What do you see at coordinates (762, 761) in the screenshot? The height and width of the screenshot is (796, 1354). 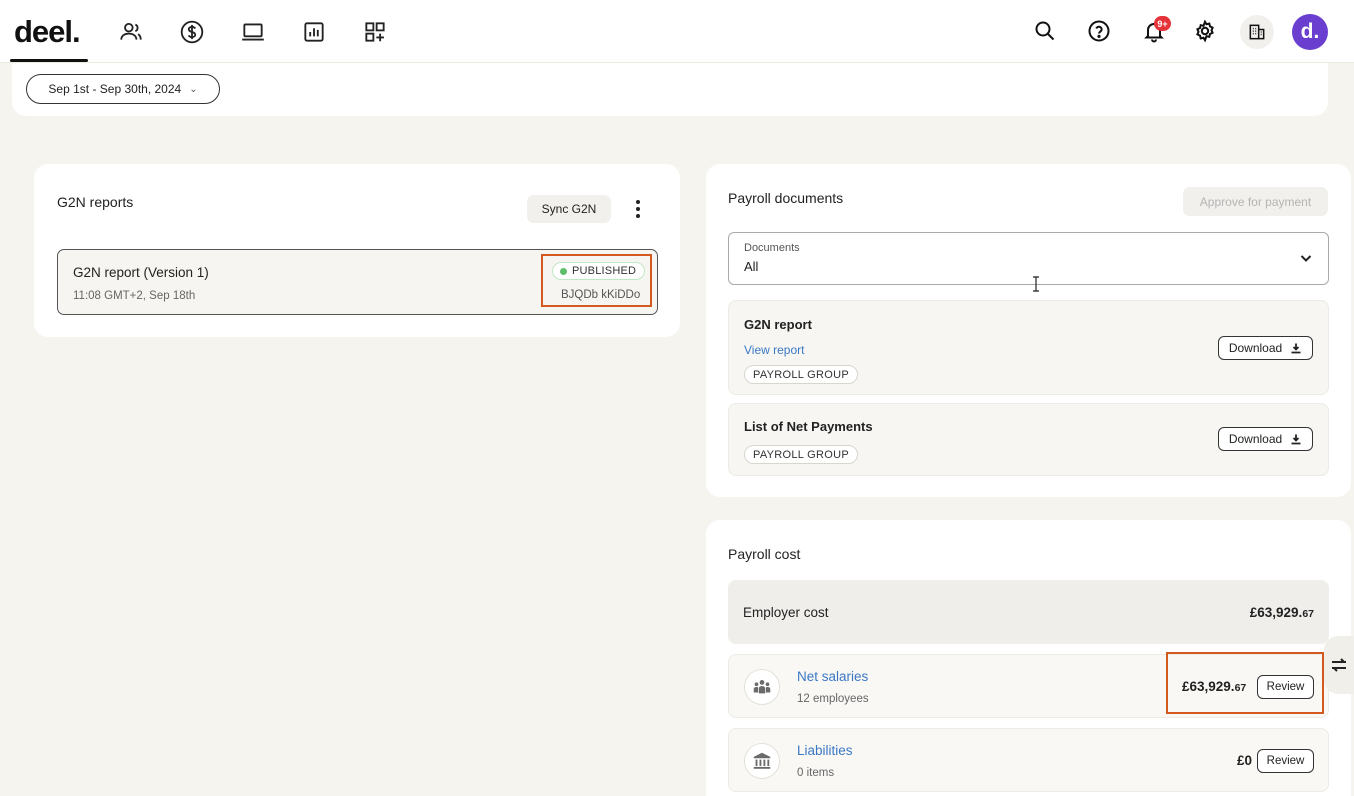 I see `bank-icon` at bounding box center [762, 761].